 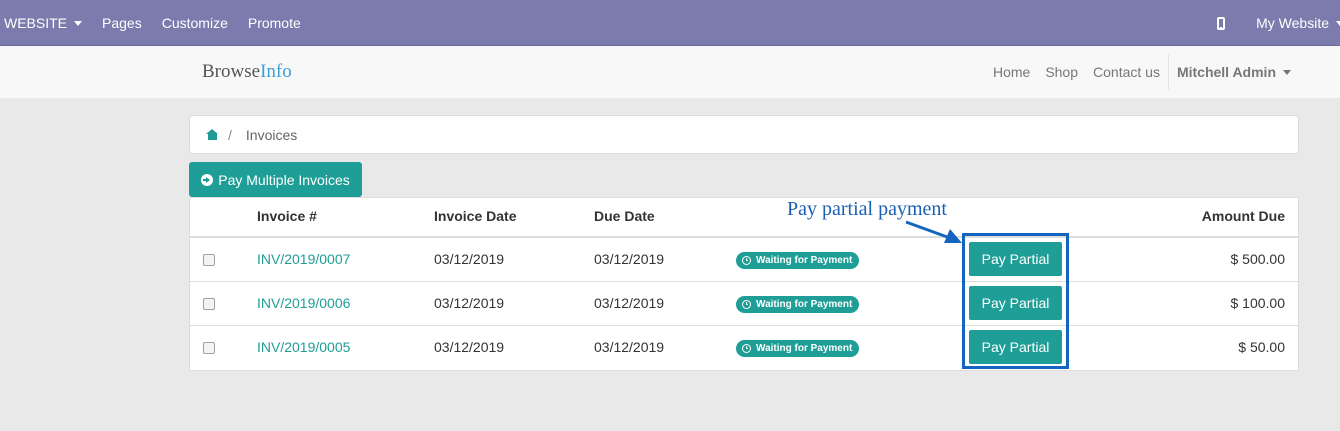 I want to click on pay-multiple-label: Pay Multiple Invoices, so click(x=284, y=179).